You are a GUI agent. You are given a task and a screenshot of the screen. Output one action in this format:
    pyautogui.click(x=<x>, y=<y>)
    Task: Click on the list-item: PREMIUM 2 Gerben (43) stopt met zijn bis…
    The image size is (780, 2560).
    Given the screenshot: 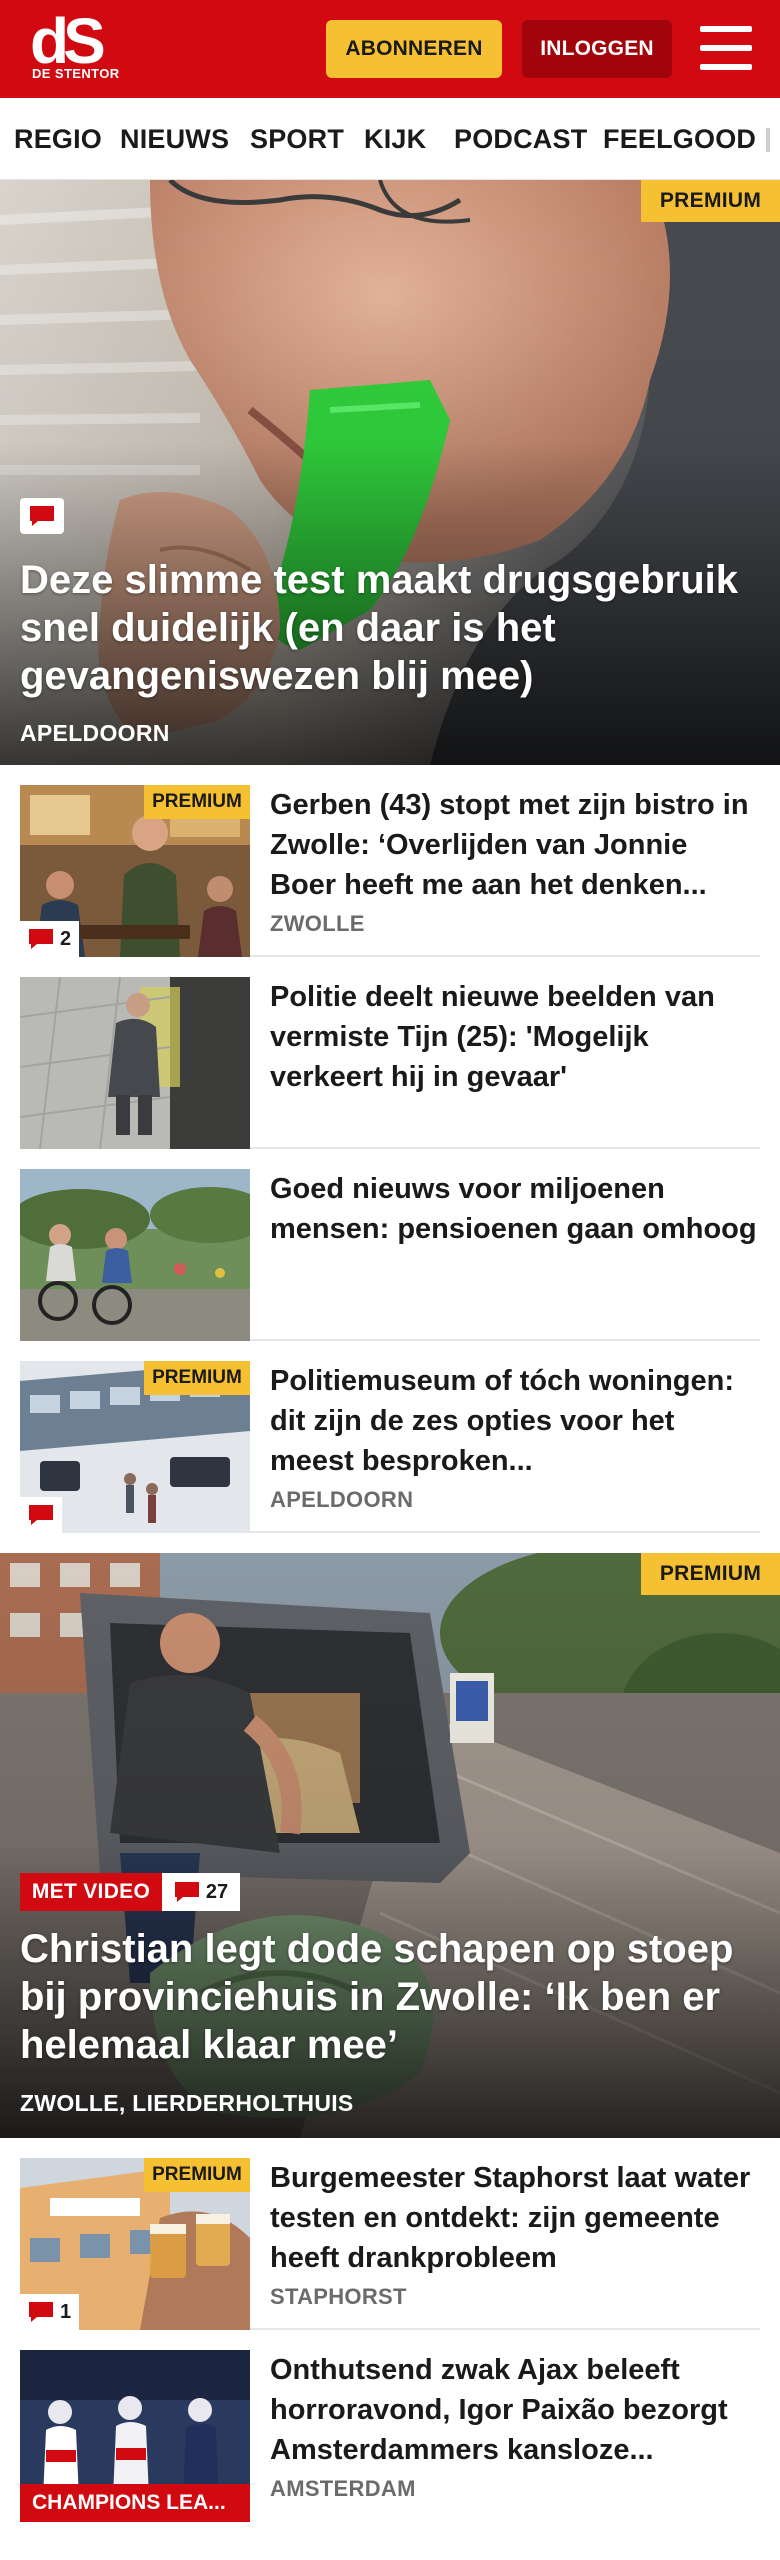 What is the action you would take?
    pyautogui.click(x=390, y=871)
    